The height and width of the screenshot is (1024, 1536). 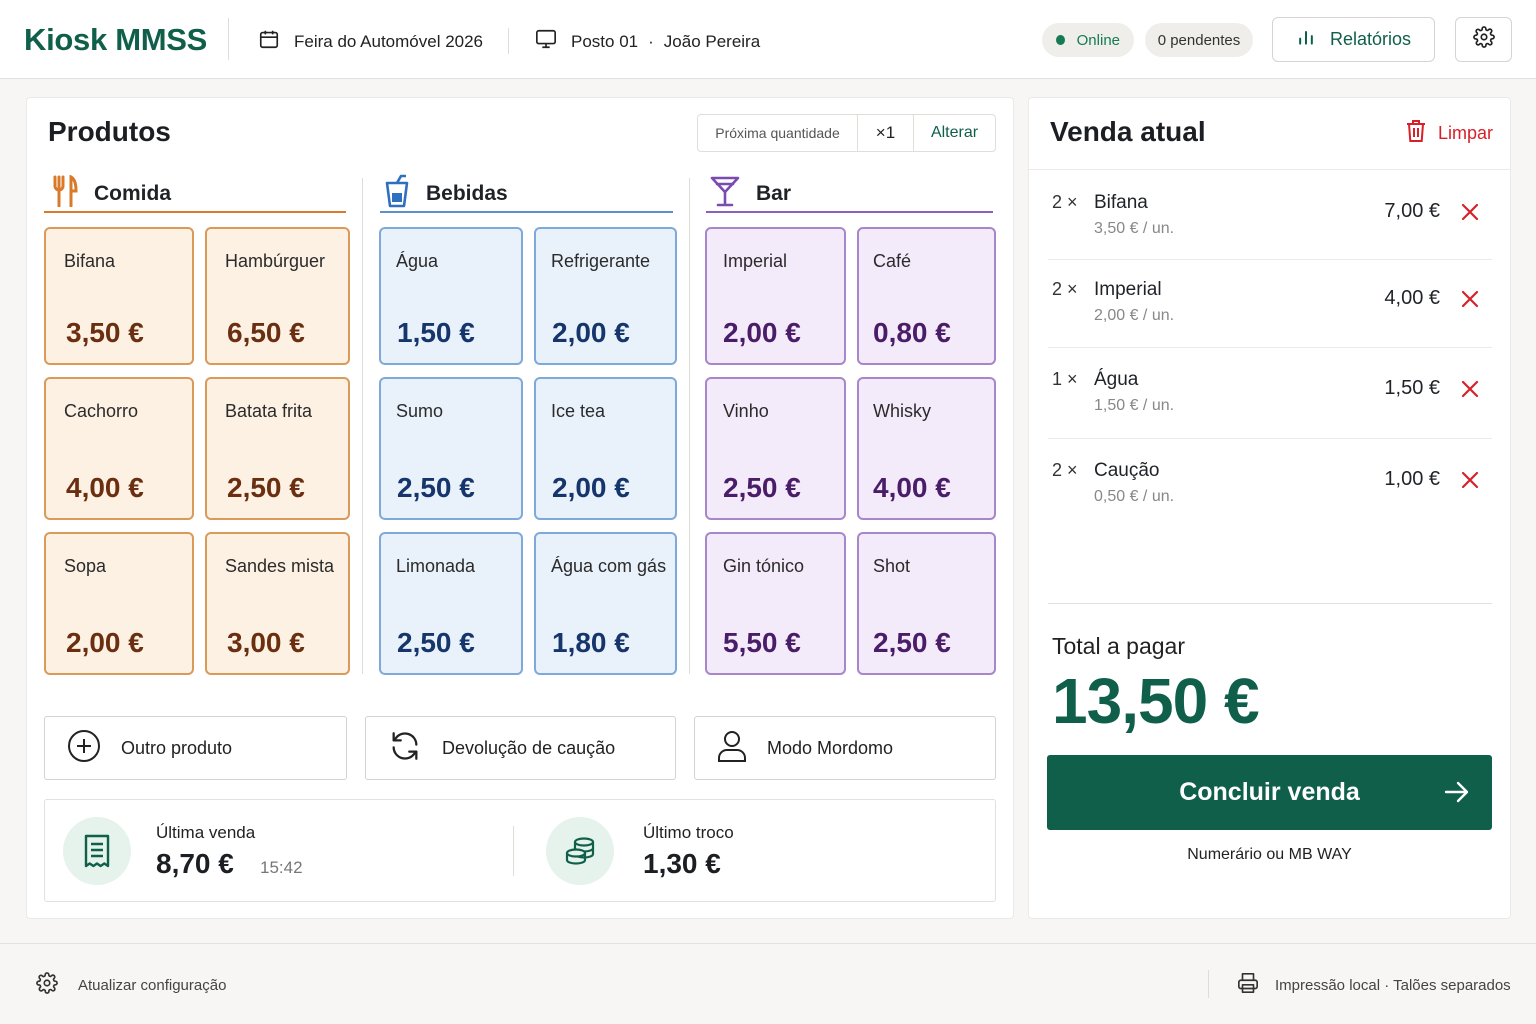 What do you see at coordinates (775, 448) in the screenshot?
I see `product-tile-vinho: Vinho 2,50 €` at bounding box center [775, 448].